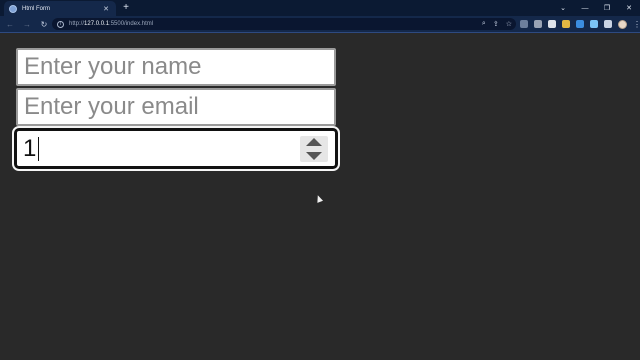  What do you see at coordinates (126, 8) in the screenshot?
I see `new-tab-button: +` at bounding box center [126, 8].